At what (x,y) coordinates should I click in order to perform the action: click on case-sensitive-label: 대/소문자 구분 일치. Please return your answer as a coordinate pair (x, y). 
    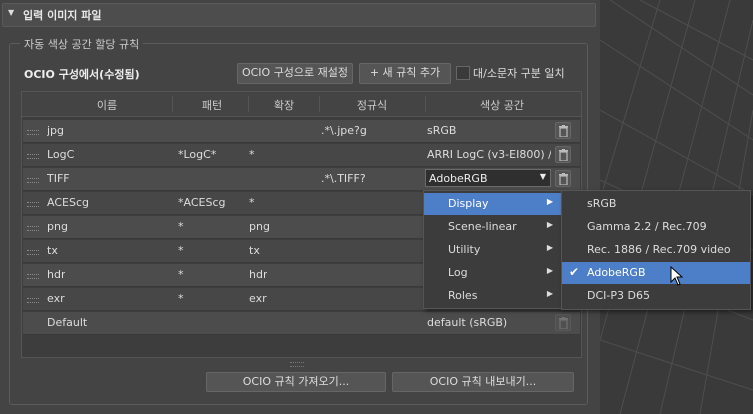
    Looking at the image, I should click on (519, 73).